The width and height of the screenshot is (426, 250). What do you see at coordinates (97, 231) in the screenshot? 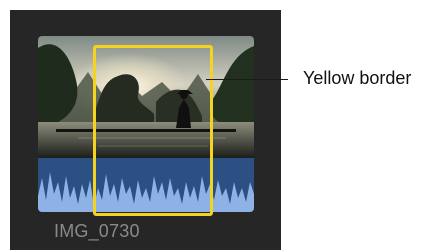
I see `clip-name: IMG_0730` at bounding box center [97, 231].